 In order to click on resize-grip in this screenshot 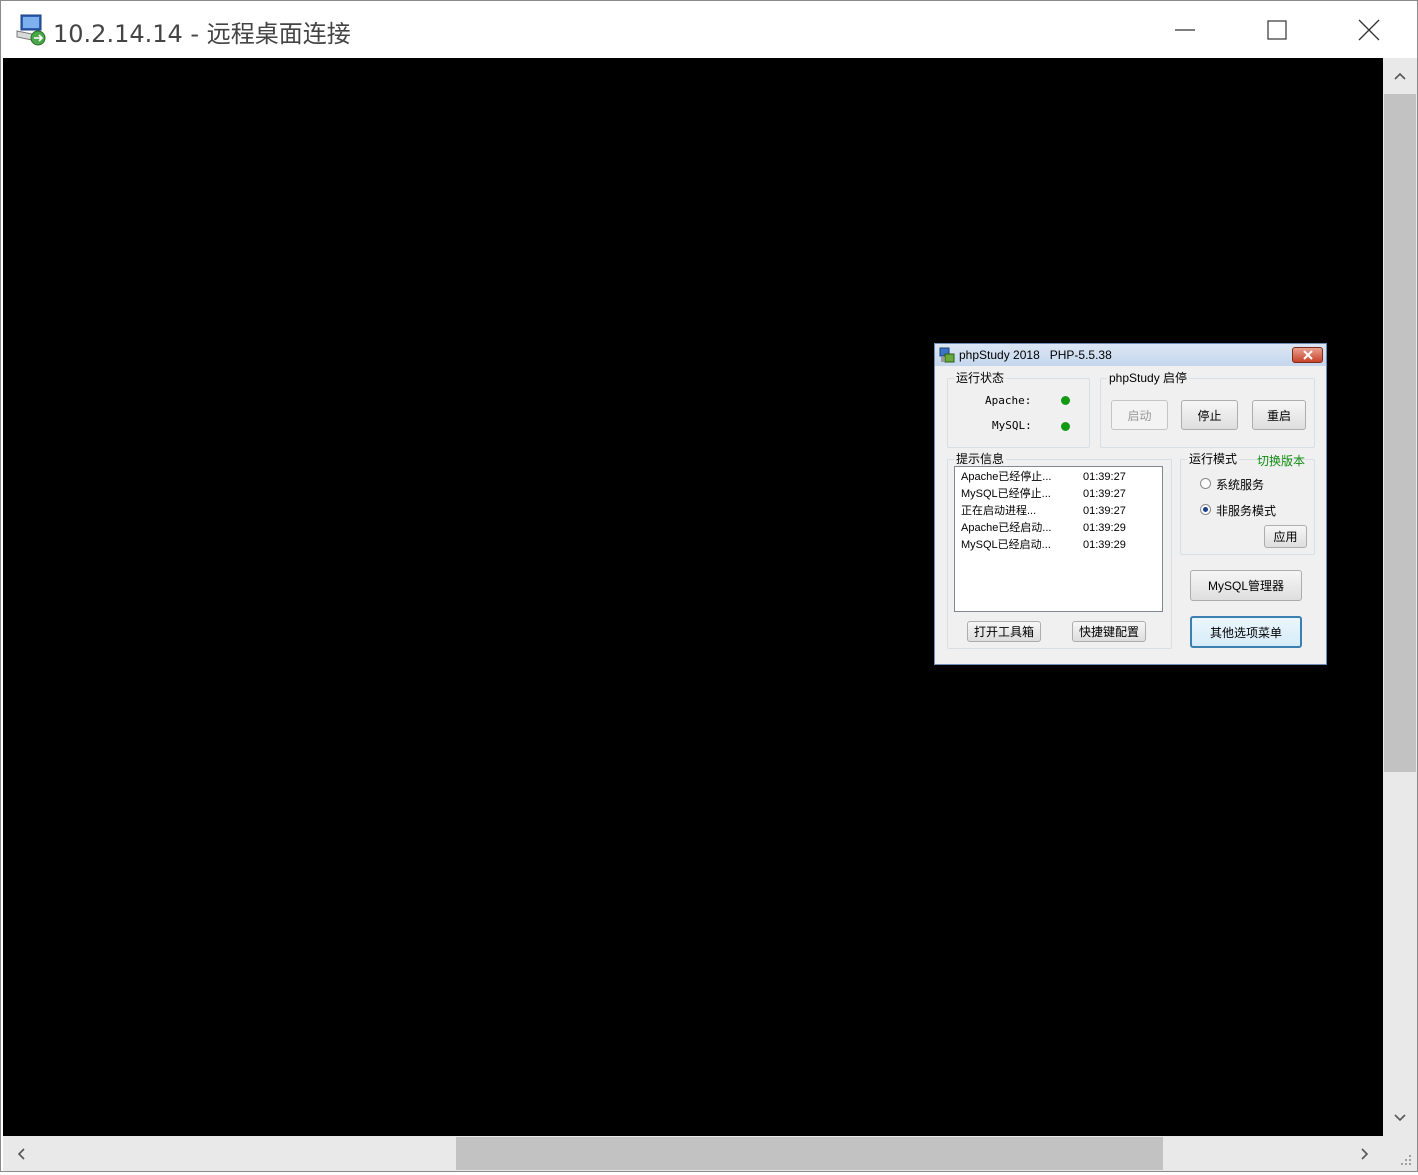, I will do `click(1400, 1153)`.